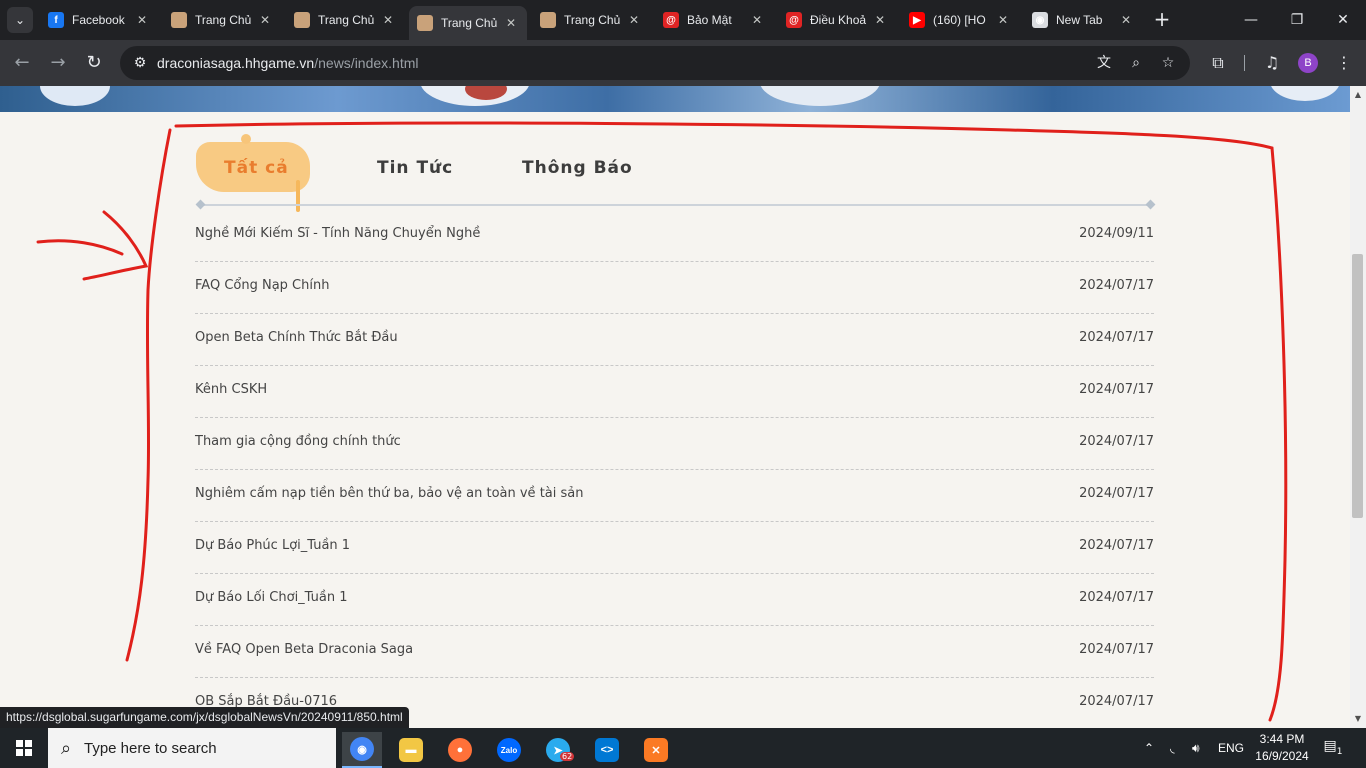 The height and width of the screenshot is (768, 1366). What do you see at coordinates (411, 750) in the screenshot?
I see `taskbar-app-file-explorer: ▬` at bounding box center [411, 750].